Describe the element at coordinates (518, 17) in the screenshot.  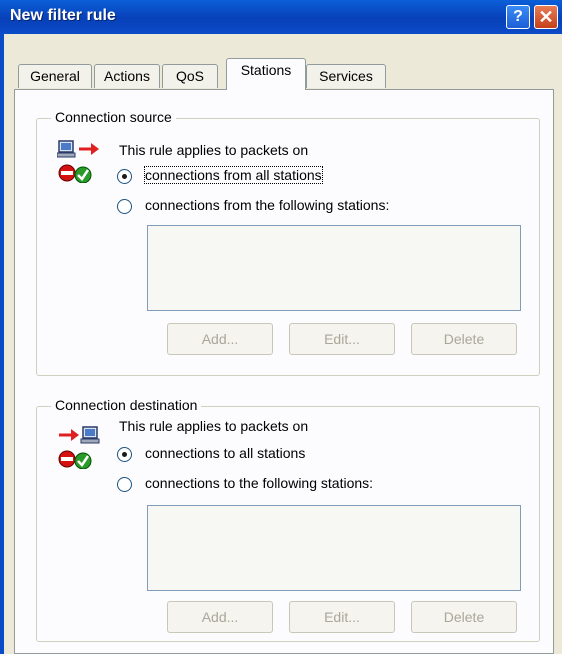
I see `help-button: ?` at that location.